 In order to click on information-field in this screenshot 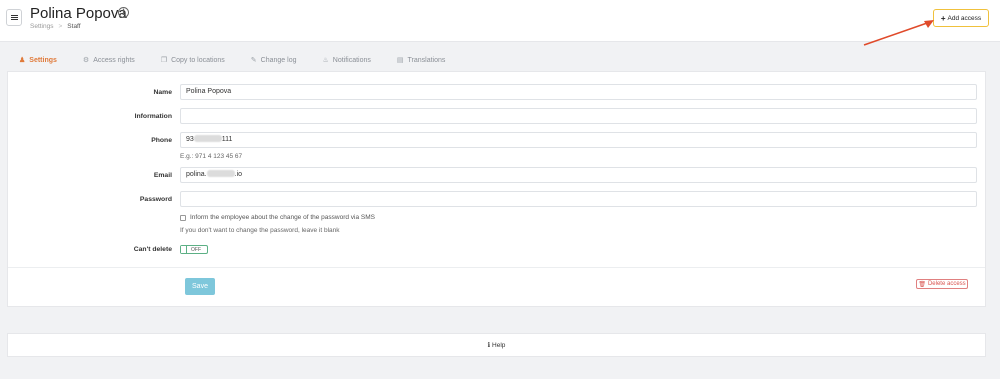, I will do `click(578, 116)`.